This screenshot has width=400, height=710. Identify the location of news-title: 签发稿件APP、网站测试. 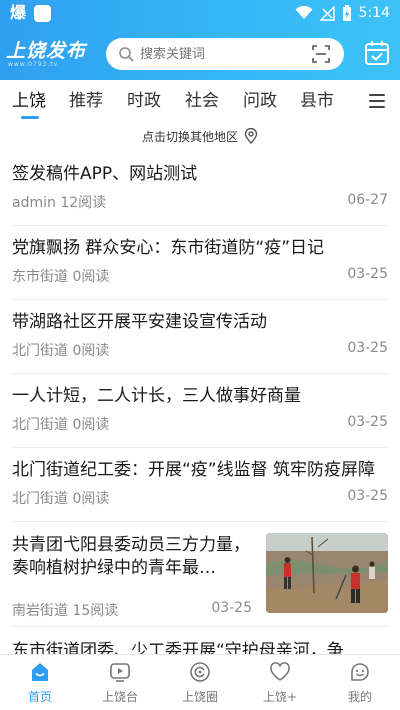
(105, 174).